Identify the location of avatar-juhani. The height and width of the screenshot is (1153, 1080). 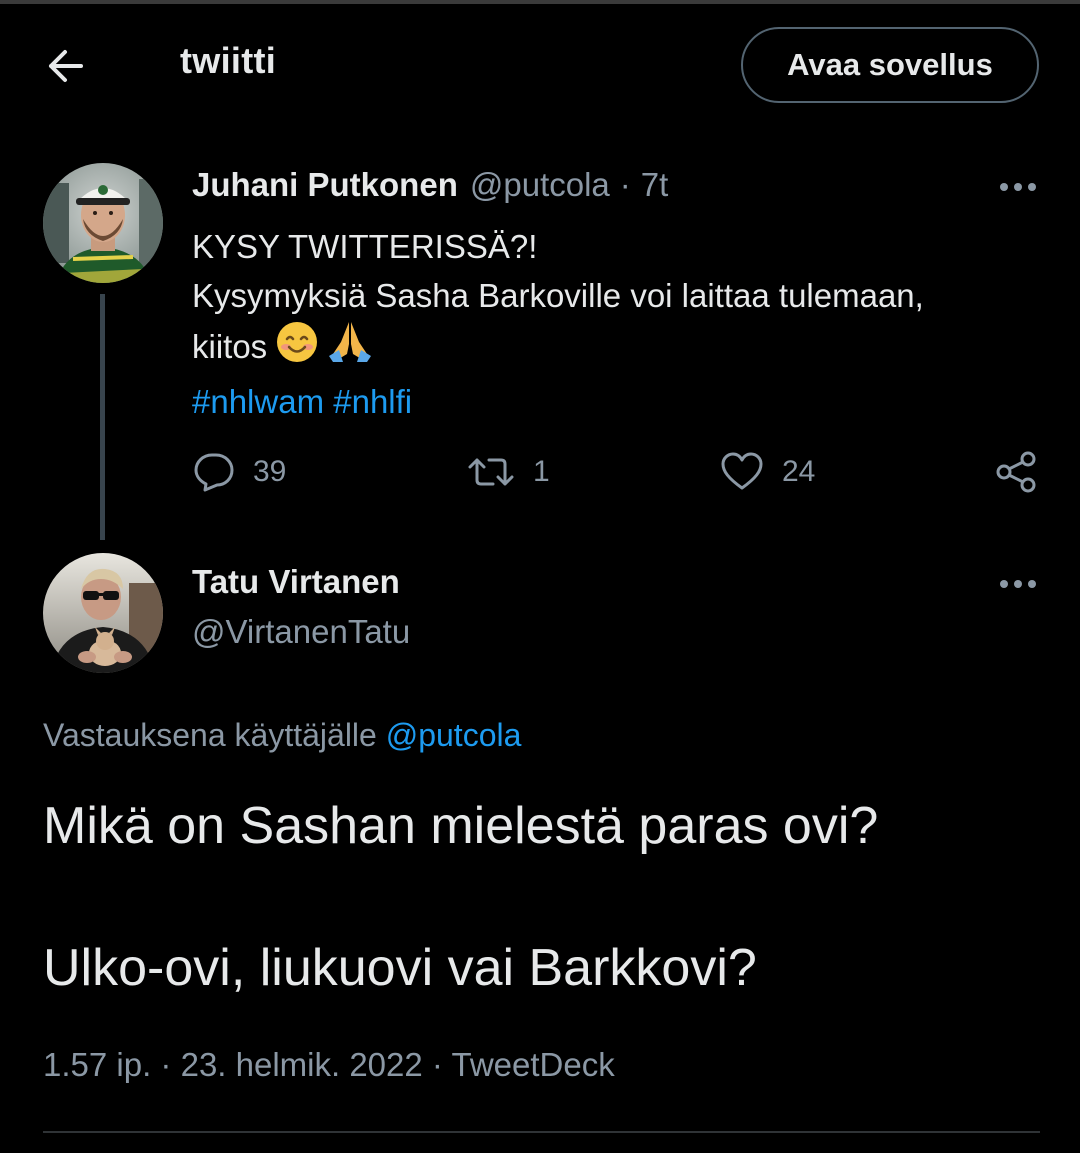
(103, 223).